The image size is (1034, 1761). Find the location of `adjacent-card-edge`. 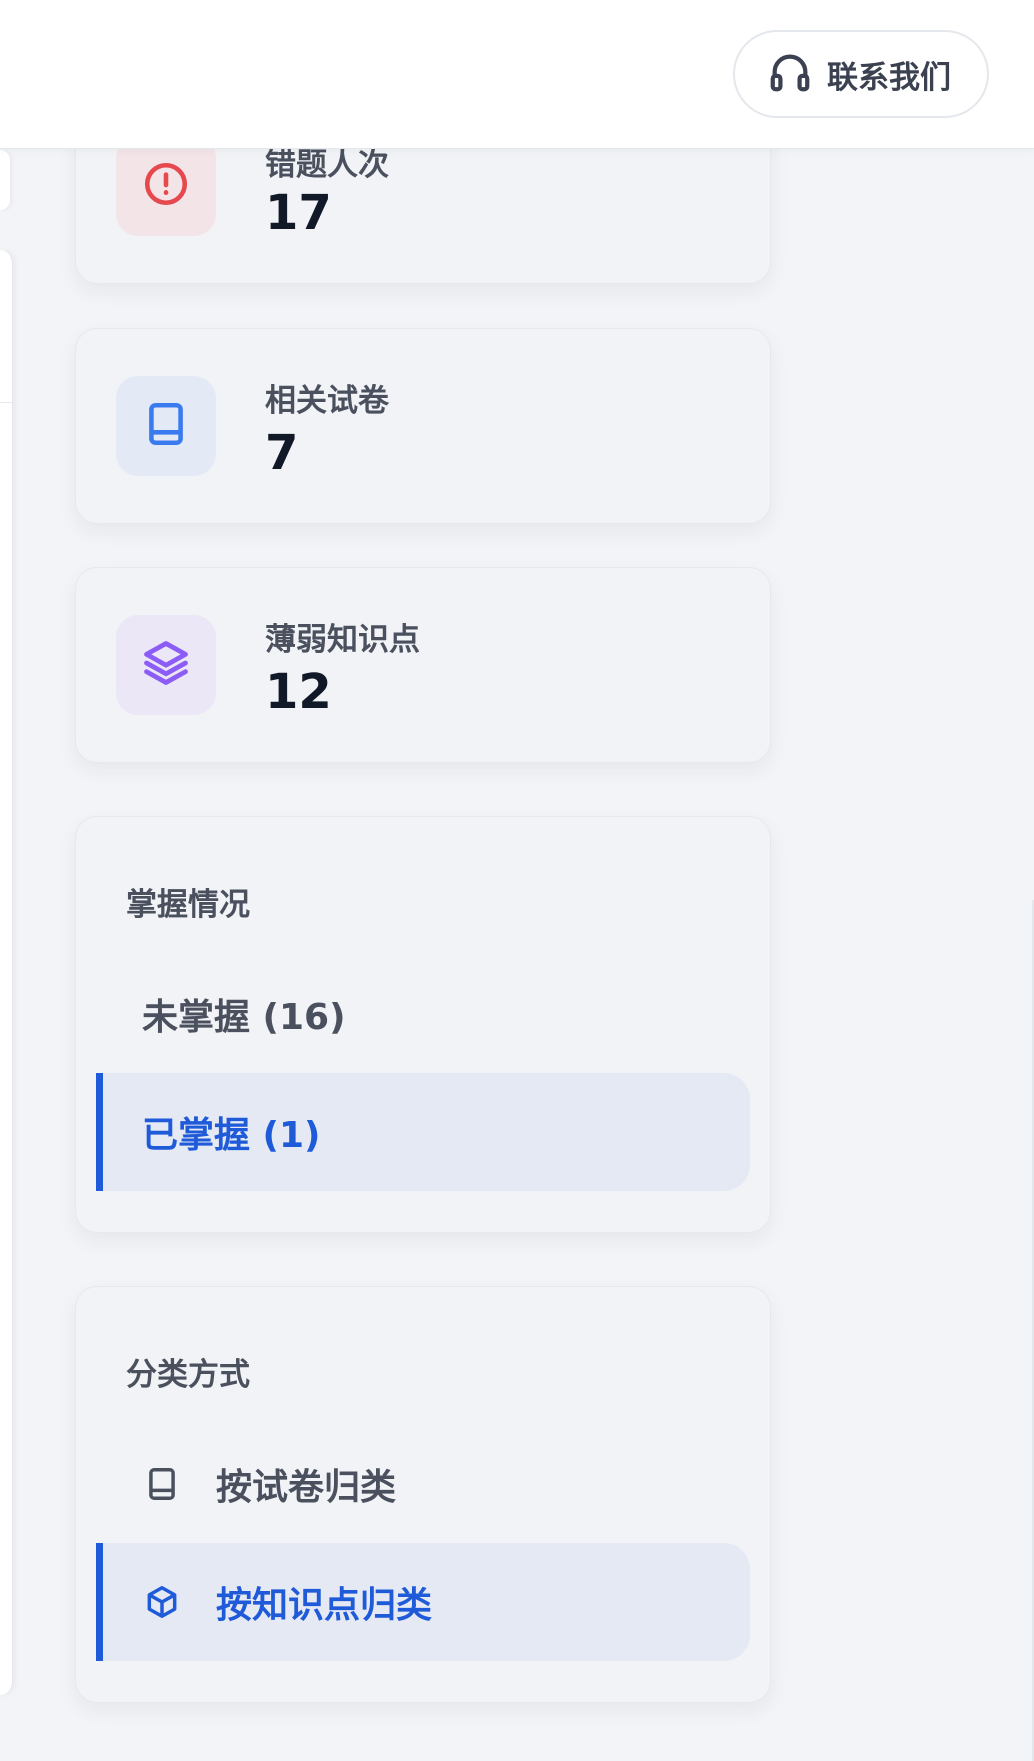

adjacent-card-edge is located at coordinates (5, 180).